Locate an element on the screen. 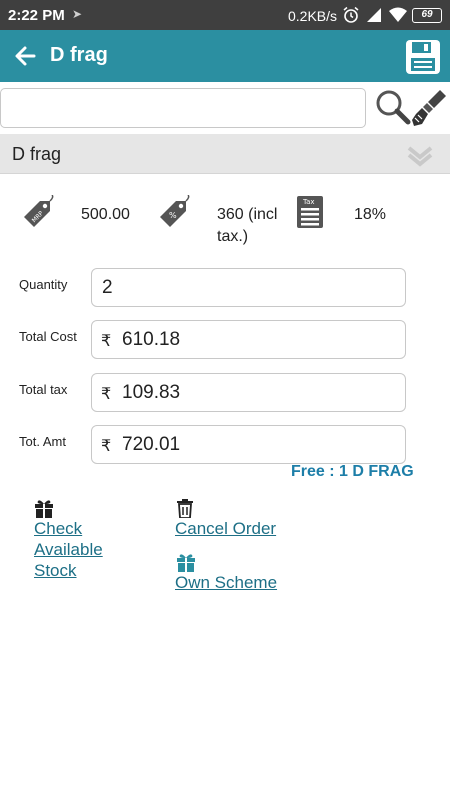 The height and width of the screenshot is (800, 450). battery-icon: 69 is located at coordinates (427, 15).